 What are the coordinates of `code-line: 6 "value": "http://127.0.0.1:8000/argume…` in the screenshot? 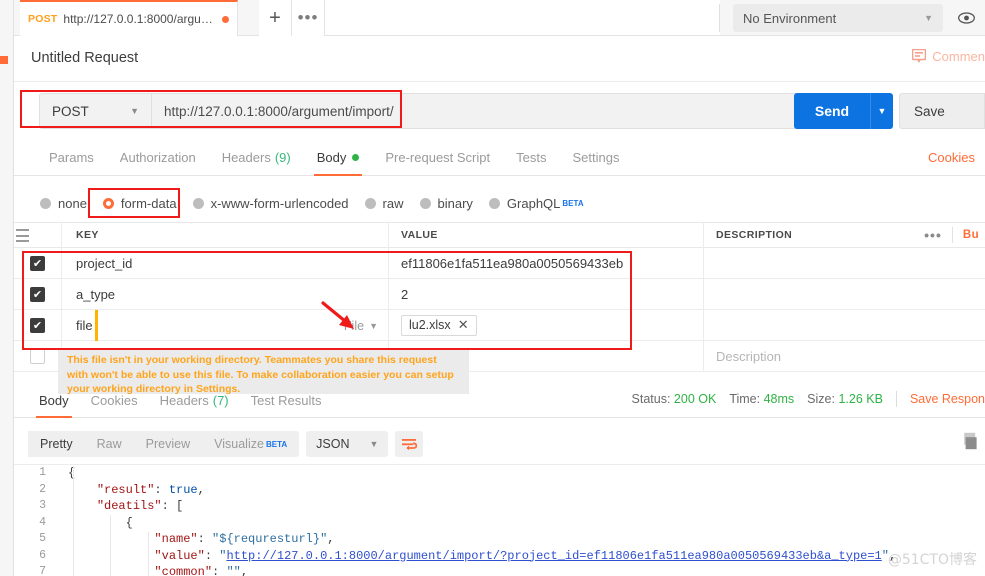 It's located at (499, 556).